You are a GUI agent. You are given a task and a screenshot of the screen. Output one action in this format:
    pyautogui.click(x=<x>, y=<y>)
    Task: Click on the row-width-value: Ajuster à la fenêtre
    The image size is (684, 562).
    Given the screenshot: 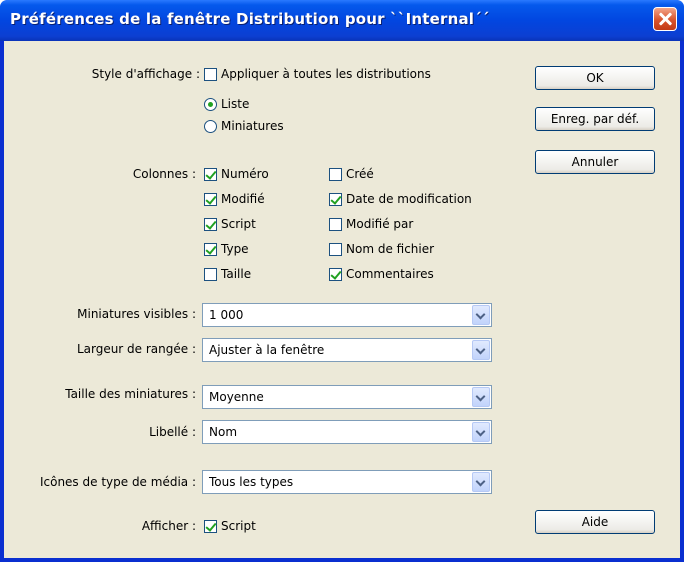 What is the action you would take?
    pyautogui.click(x=267, y=350)
    